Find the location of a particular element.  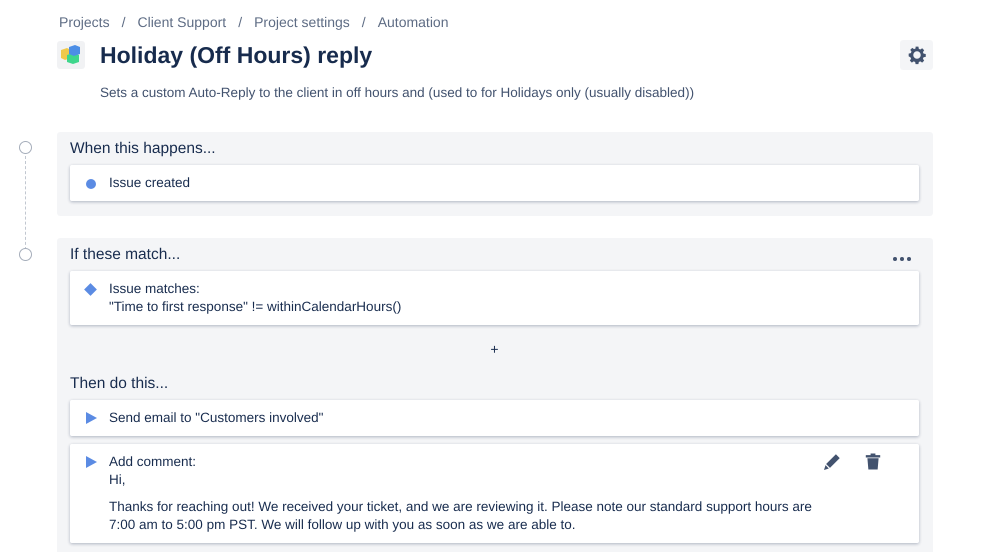

component-card: Issue matches: "Time to first response" != withinCalendarHours() is located at coordinates (494, 298).